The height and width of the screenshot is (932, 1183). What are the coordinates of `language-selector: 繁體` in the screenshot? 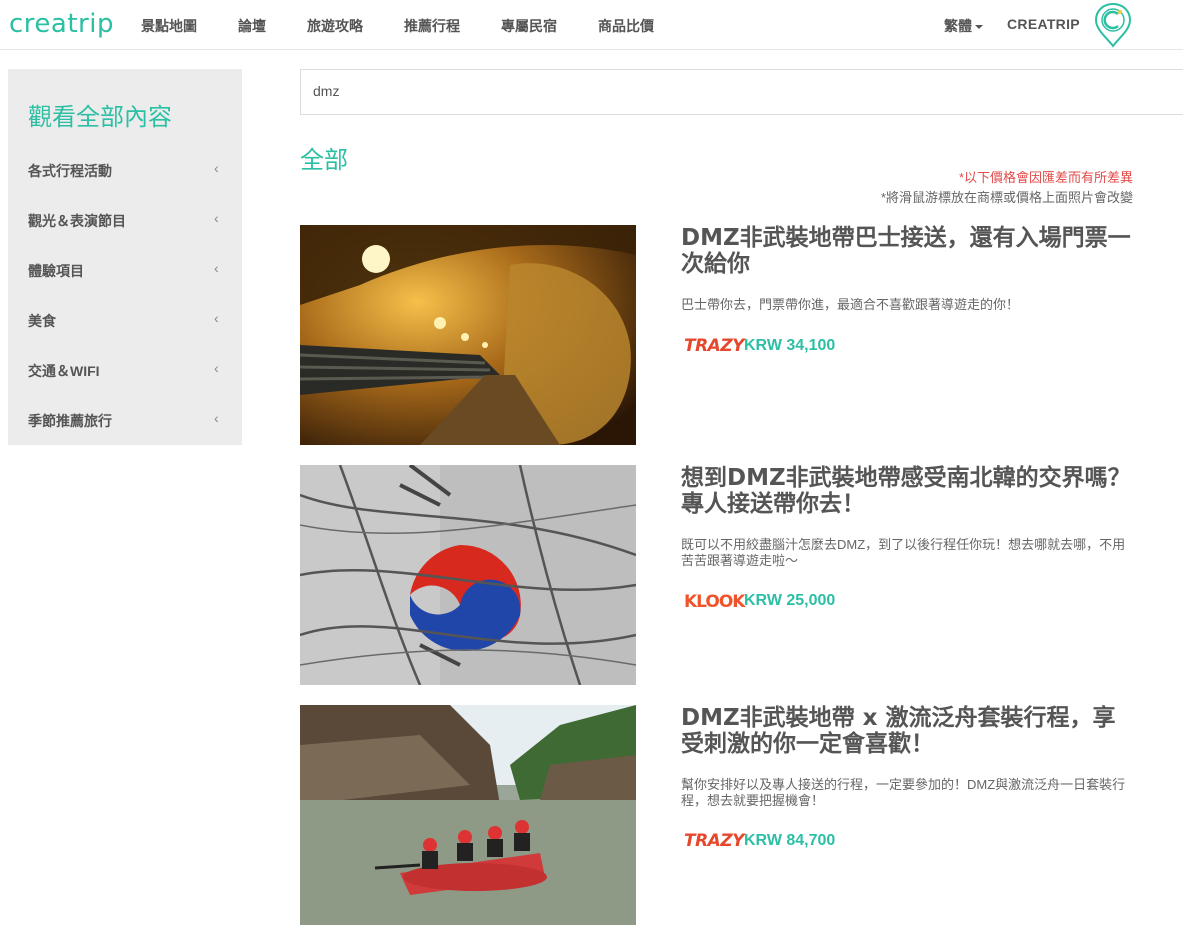 It's located at (963, 26).